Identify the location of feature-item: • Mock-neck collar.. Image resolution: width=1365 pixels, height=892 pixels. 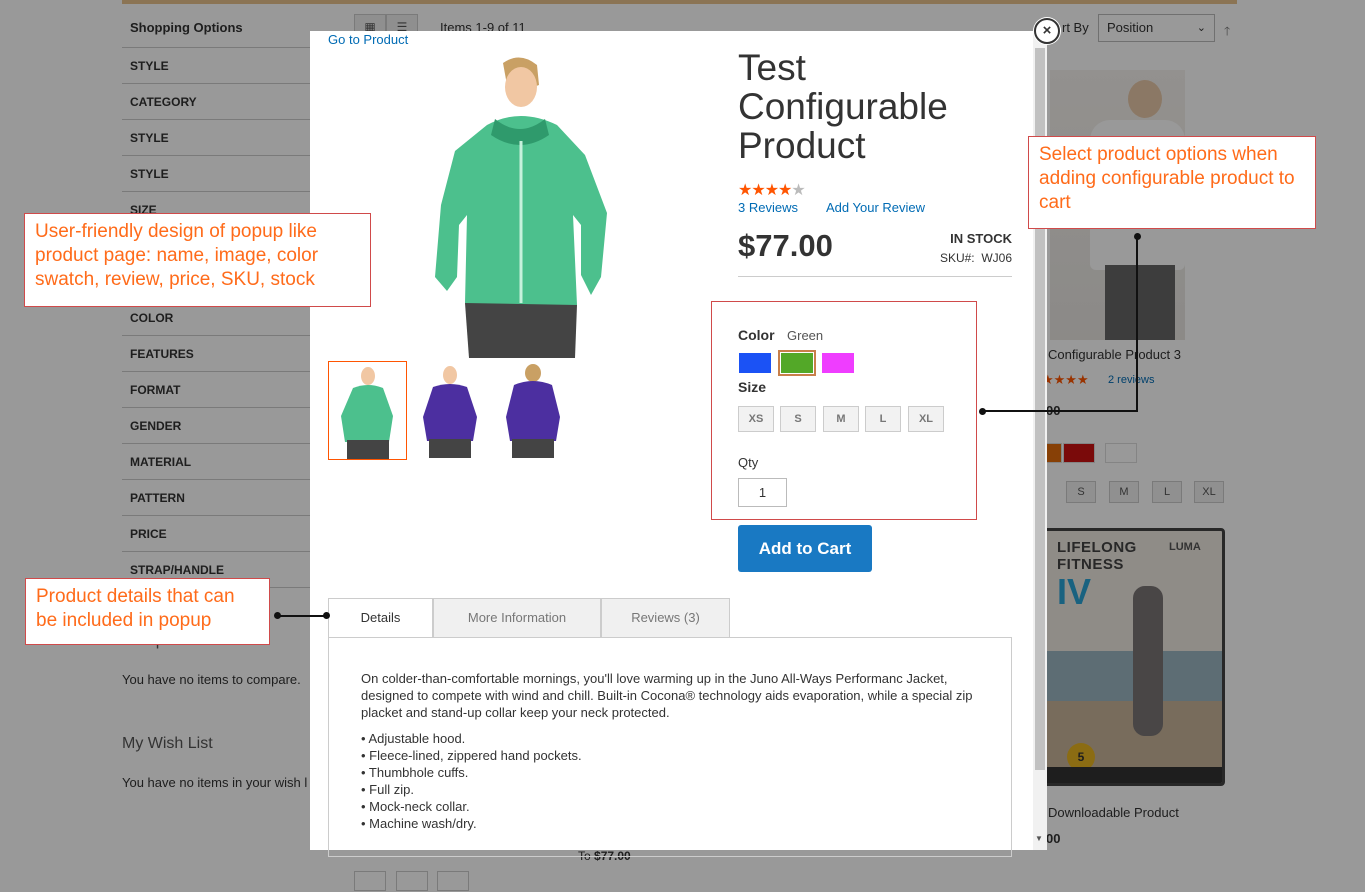
(415, 806).